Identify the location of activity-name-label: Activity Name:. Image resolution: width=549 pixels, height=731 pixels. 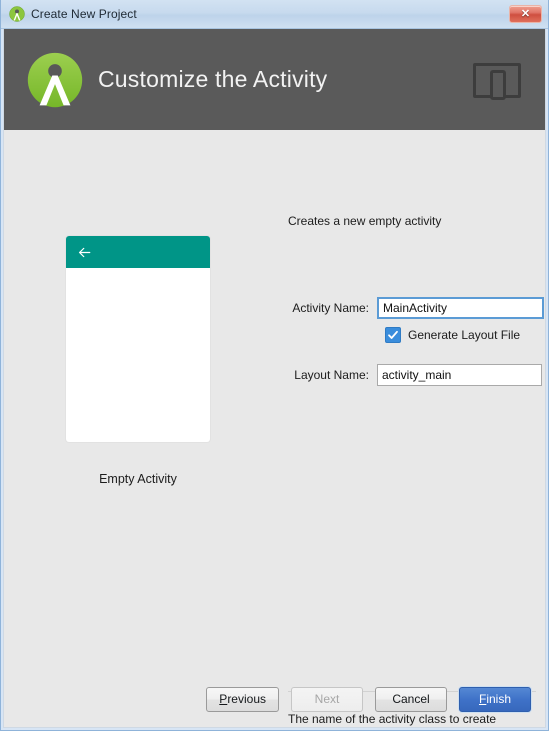
(330, 308).